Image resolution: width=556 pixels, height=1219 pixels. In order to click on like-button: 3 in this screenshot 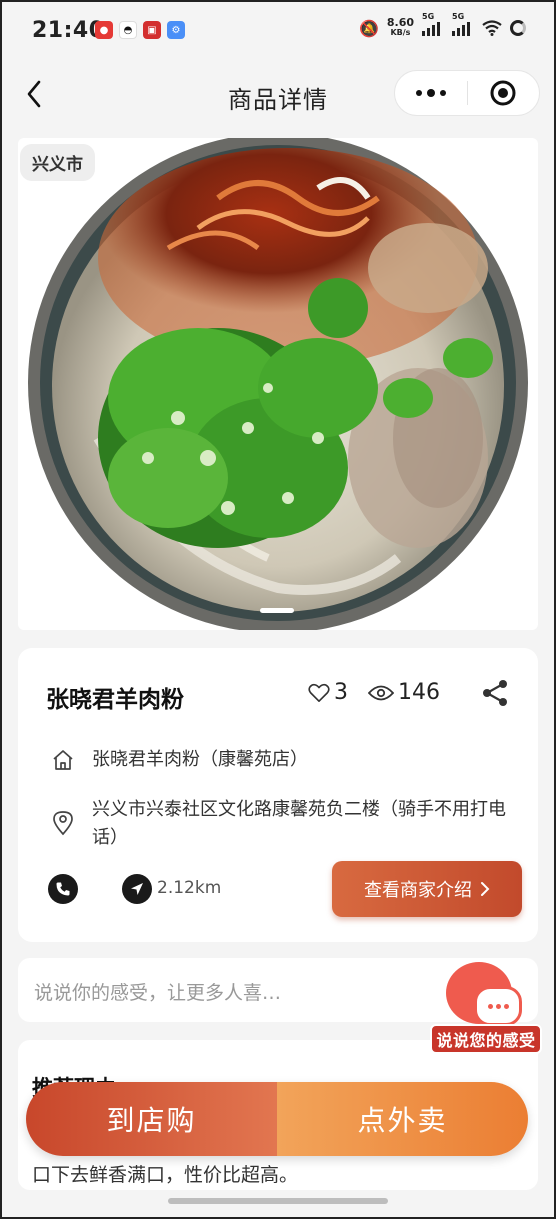, I will do `click(328, 692)`.